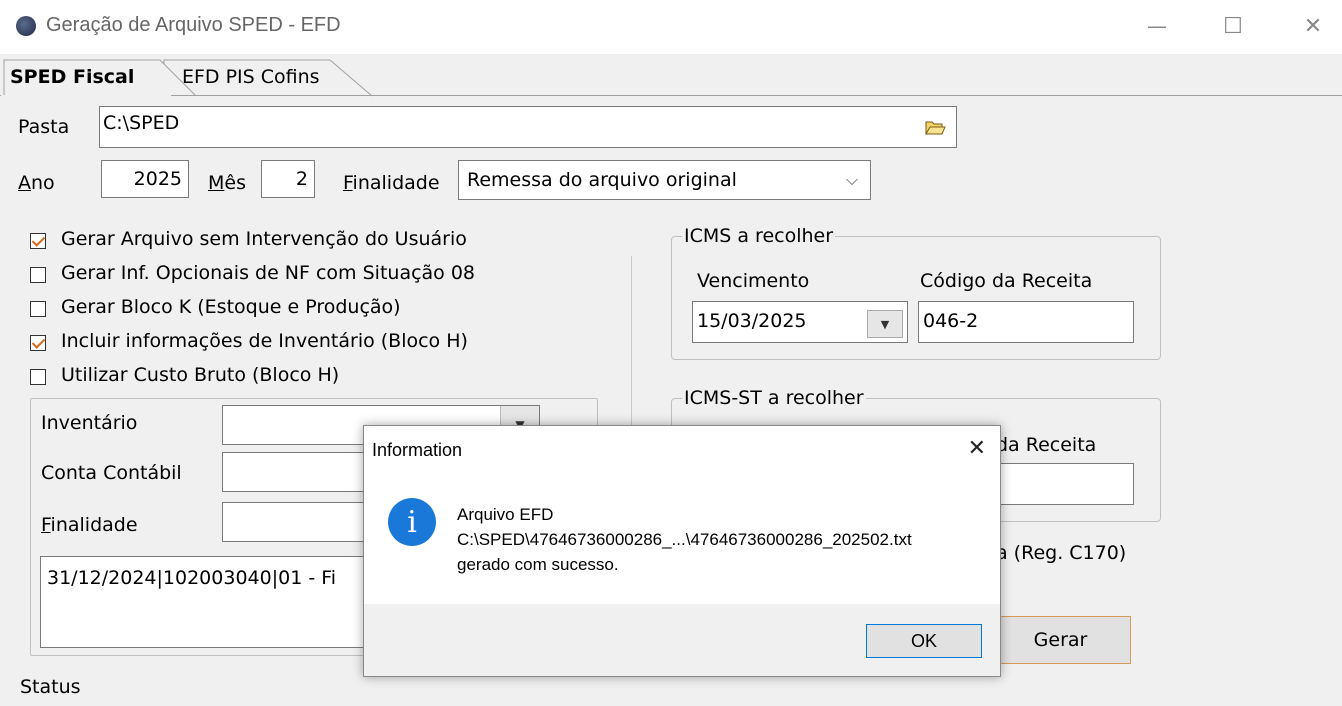  I want to click on app-icon, so click(26, 26).